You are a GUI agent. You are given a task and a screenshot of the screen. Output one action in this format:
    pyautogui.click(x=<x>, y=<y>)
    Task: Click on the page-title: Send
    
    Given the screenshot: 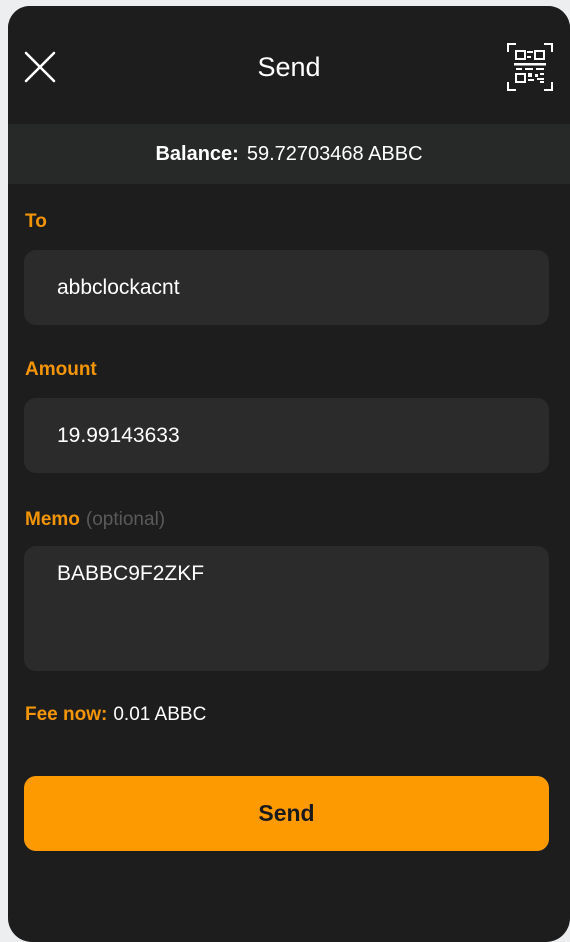 What is the action you would take?
    pyautogui.click(x=289, y=67)
    